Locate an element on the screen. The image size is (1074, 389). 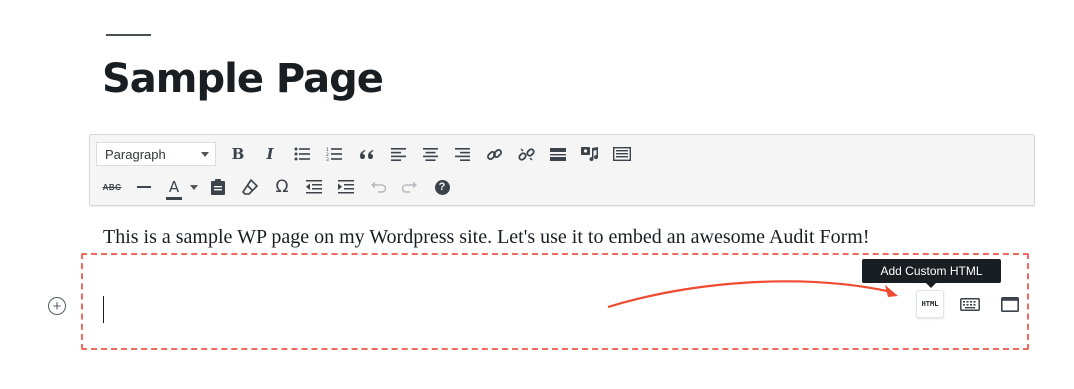
undo-button is located at coordinates (378, 187).